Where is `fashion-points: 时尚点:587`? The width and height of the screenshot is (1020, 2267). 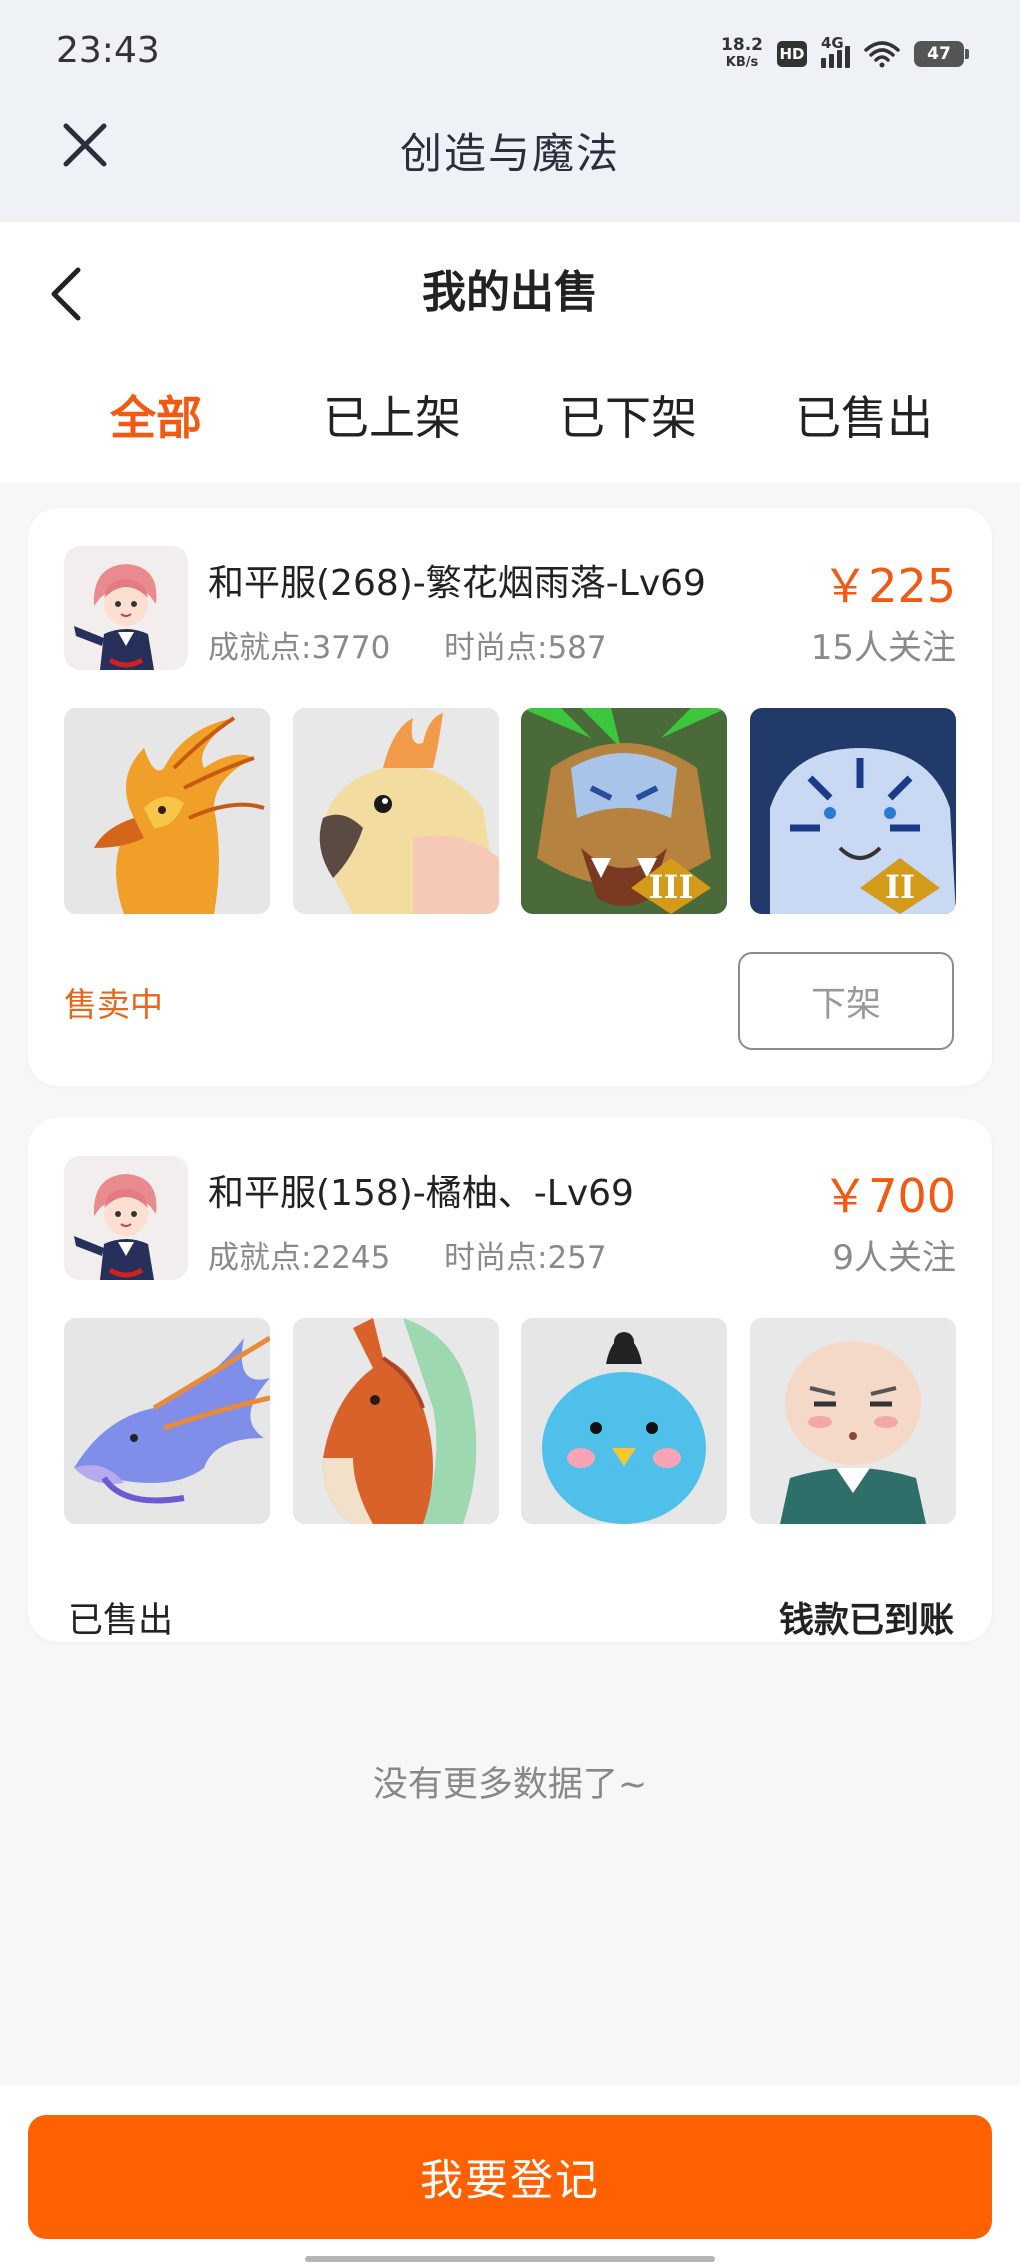 fashion-points: 时尚点:587 is located at coordinates (525, 648).